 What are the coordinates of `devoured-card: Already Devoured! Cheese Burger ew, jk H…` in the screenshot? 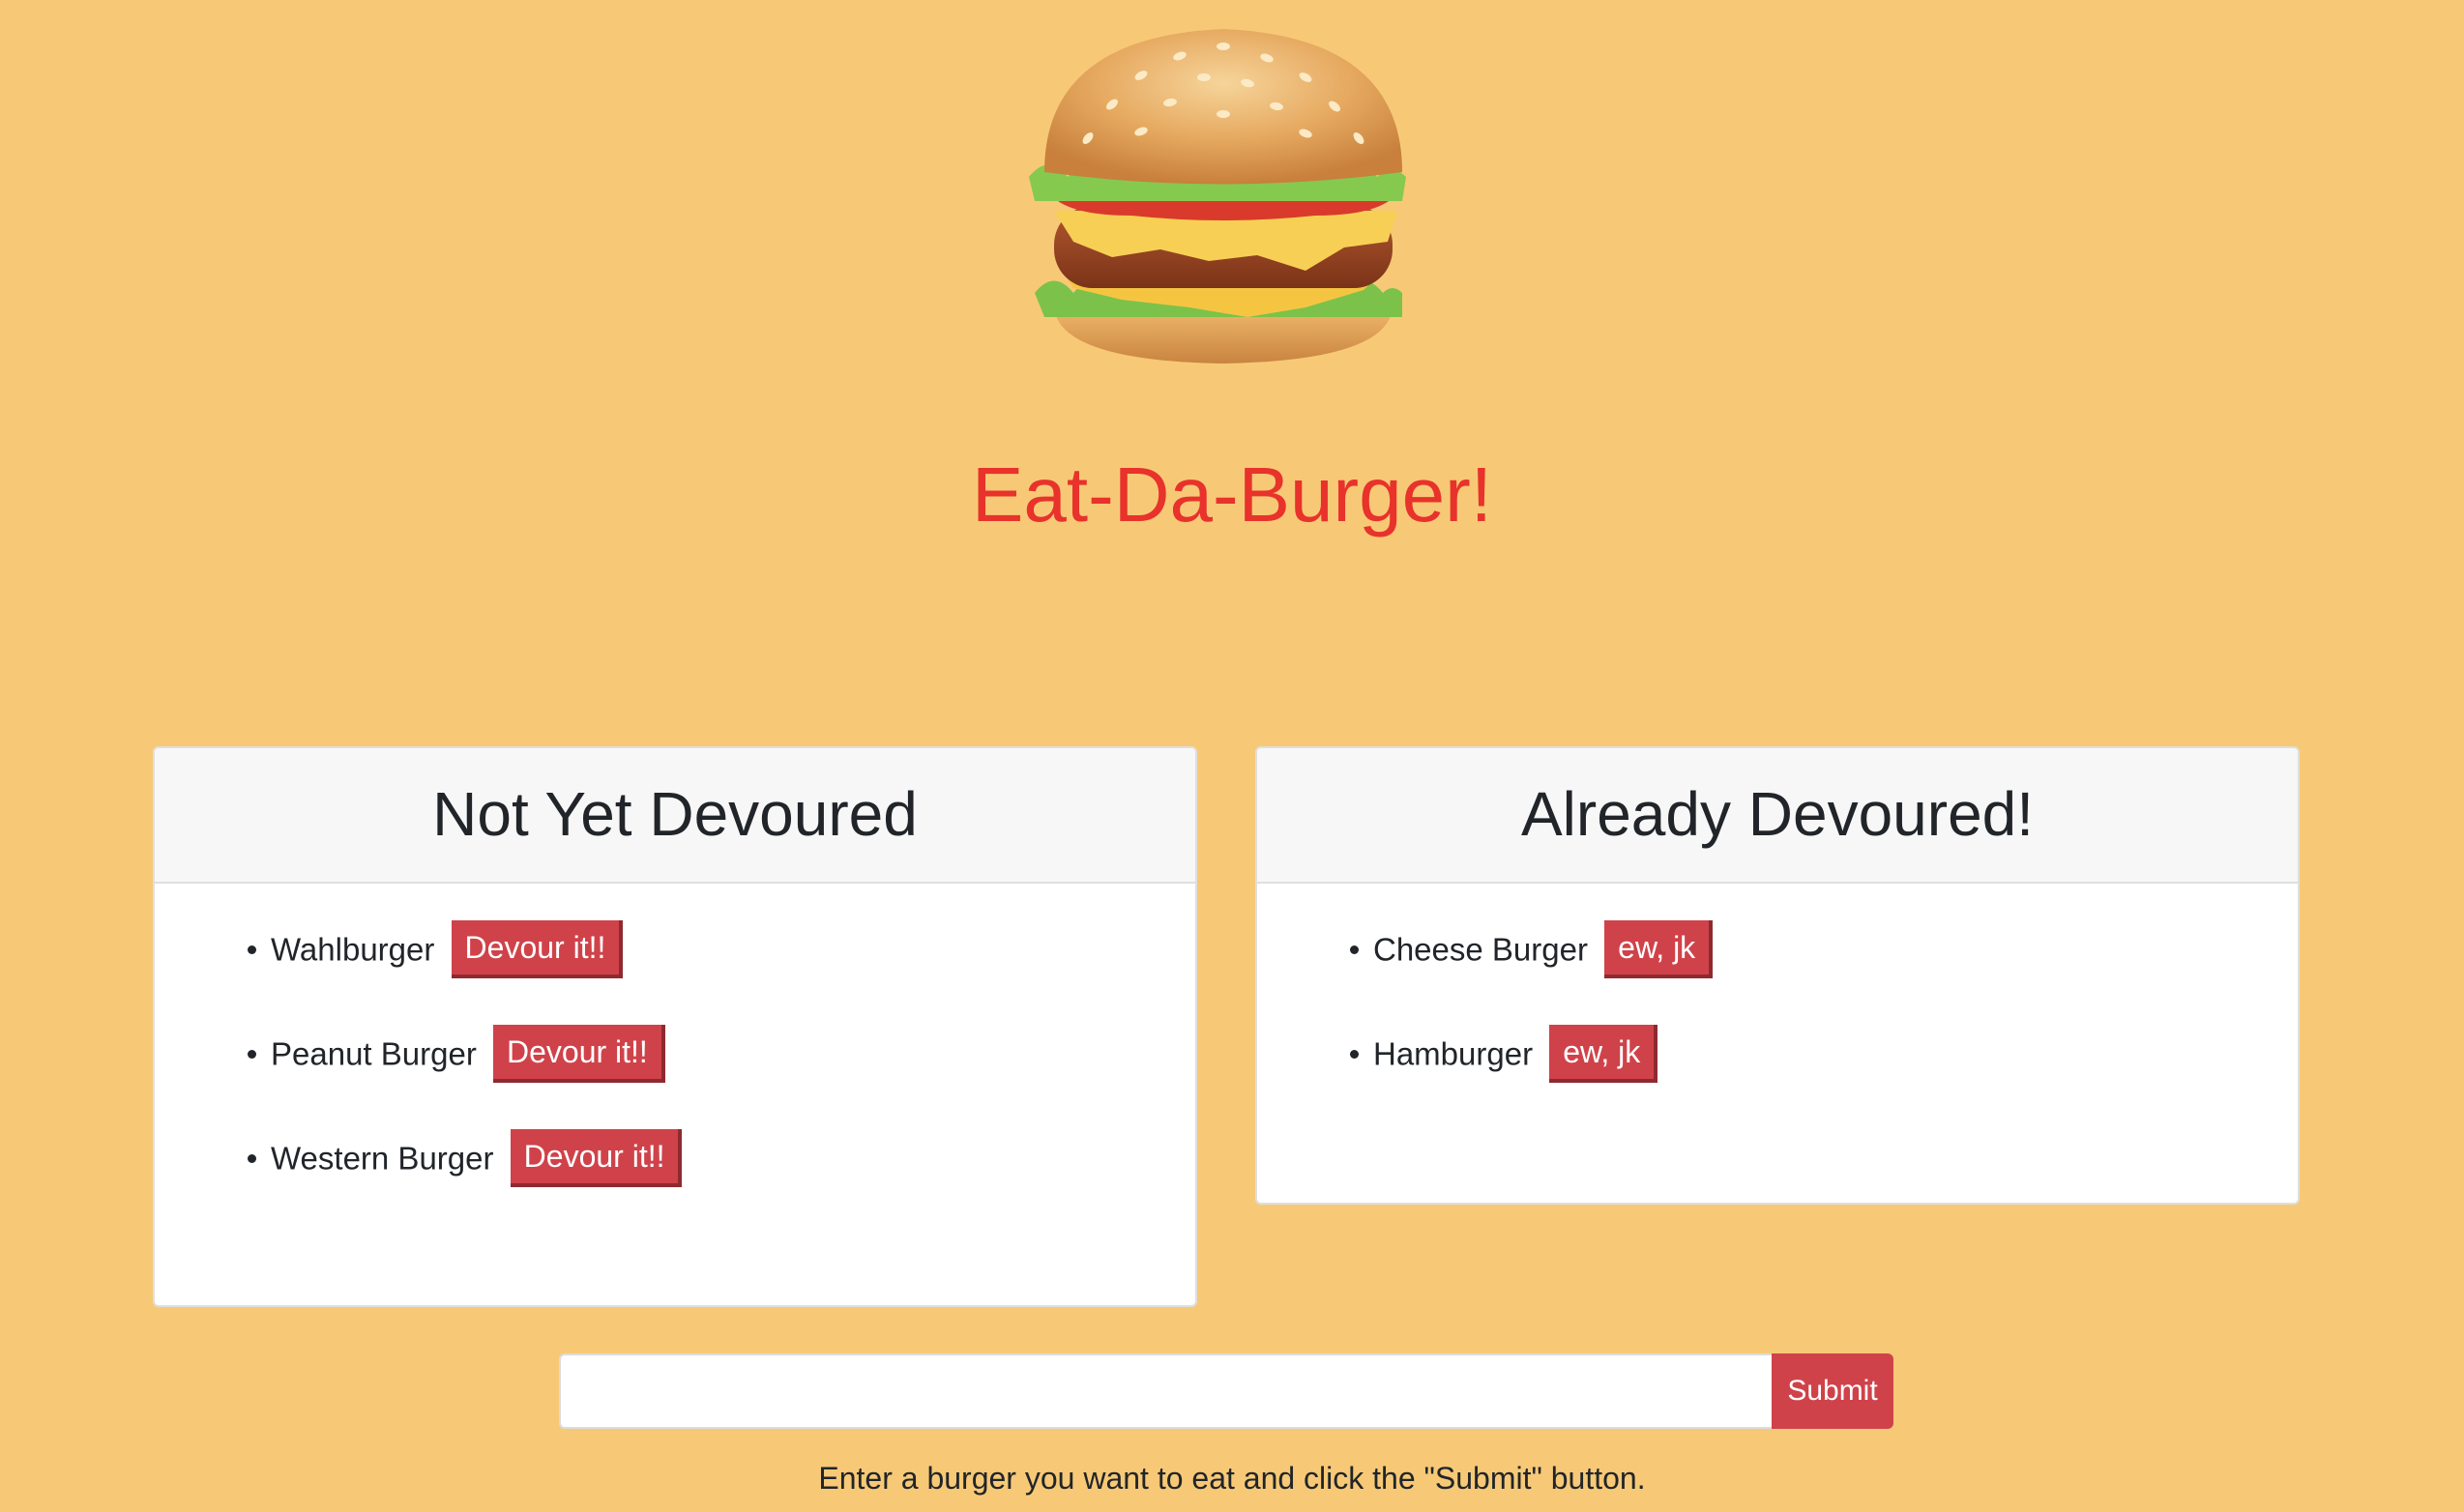 It's located at (1777, 975).